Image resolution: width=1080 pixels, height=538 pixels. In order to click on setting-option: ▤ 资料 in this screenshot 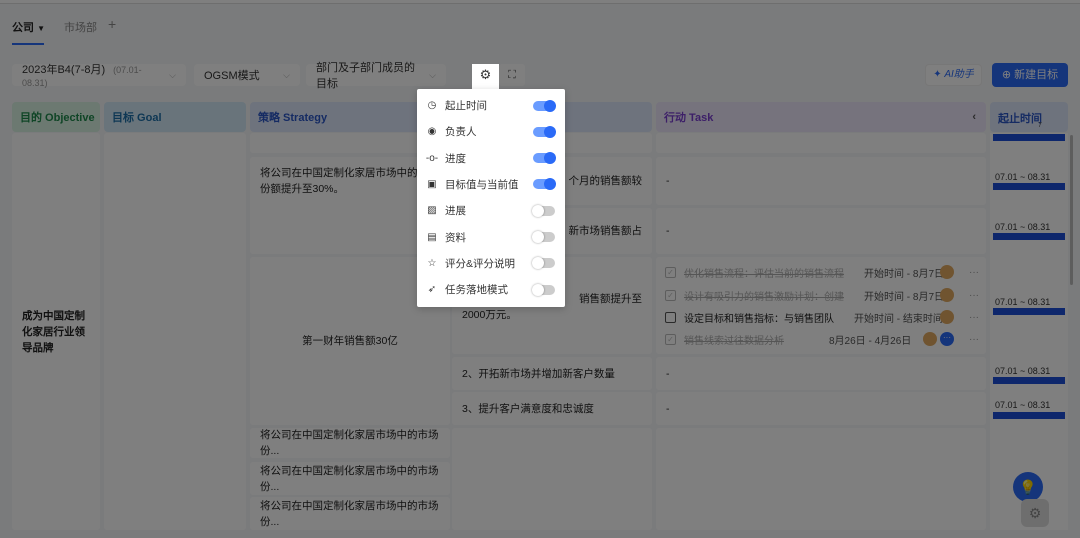, I will do `click(490, 237)`.